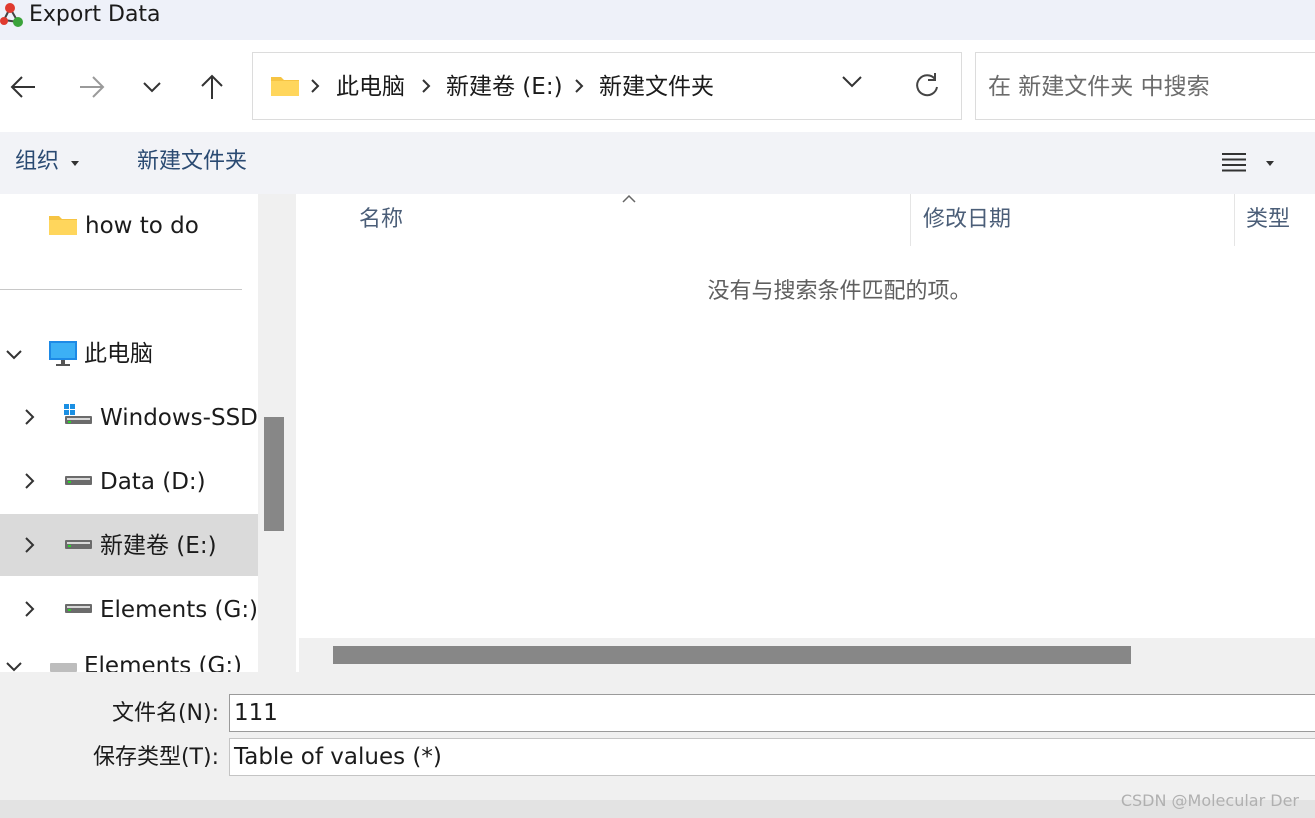 The height and width of the screenshot is (818, 1315). I want to click on computer-icon, so click(63, 353).